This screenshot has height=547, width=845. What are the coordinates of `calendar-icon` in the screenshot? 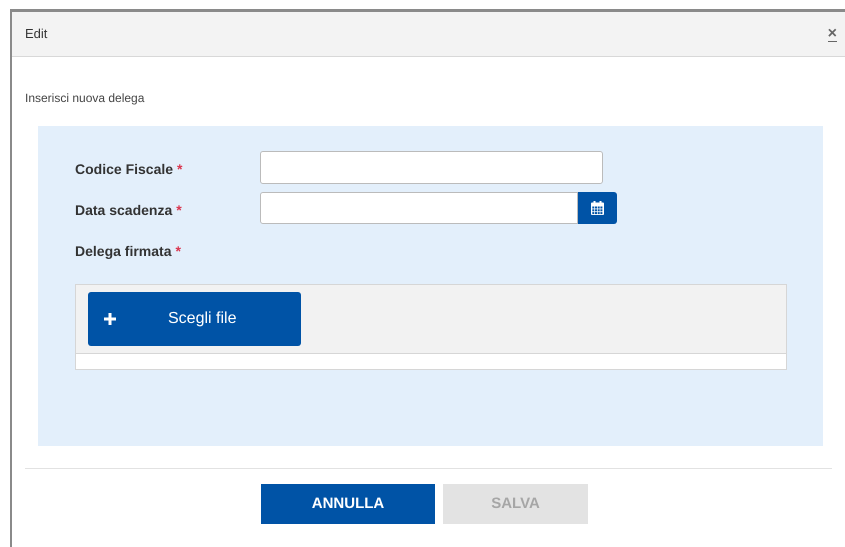 It's located at (597, 208).